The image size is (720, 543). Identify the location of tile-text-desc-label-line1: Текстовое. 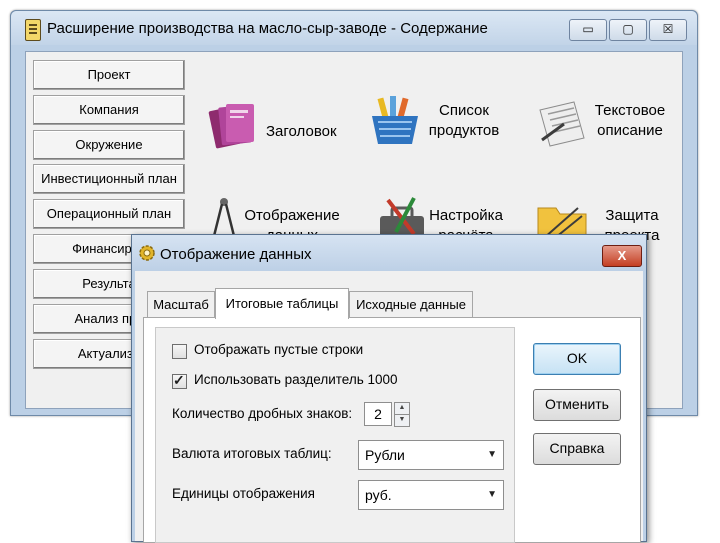
(630, 111).